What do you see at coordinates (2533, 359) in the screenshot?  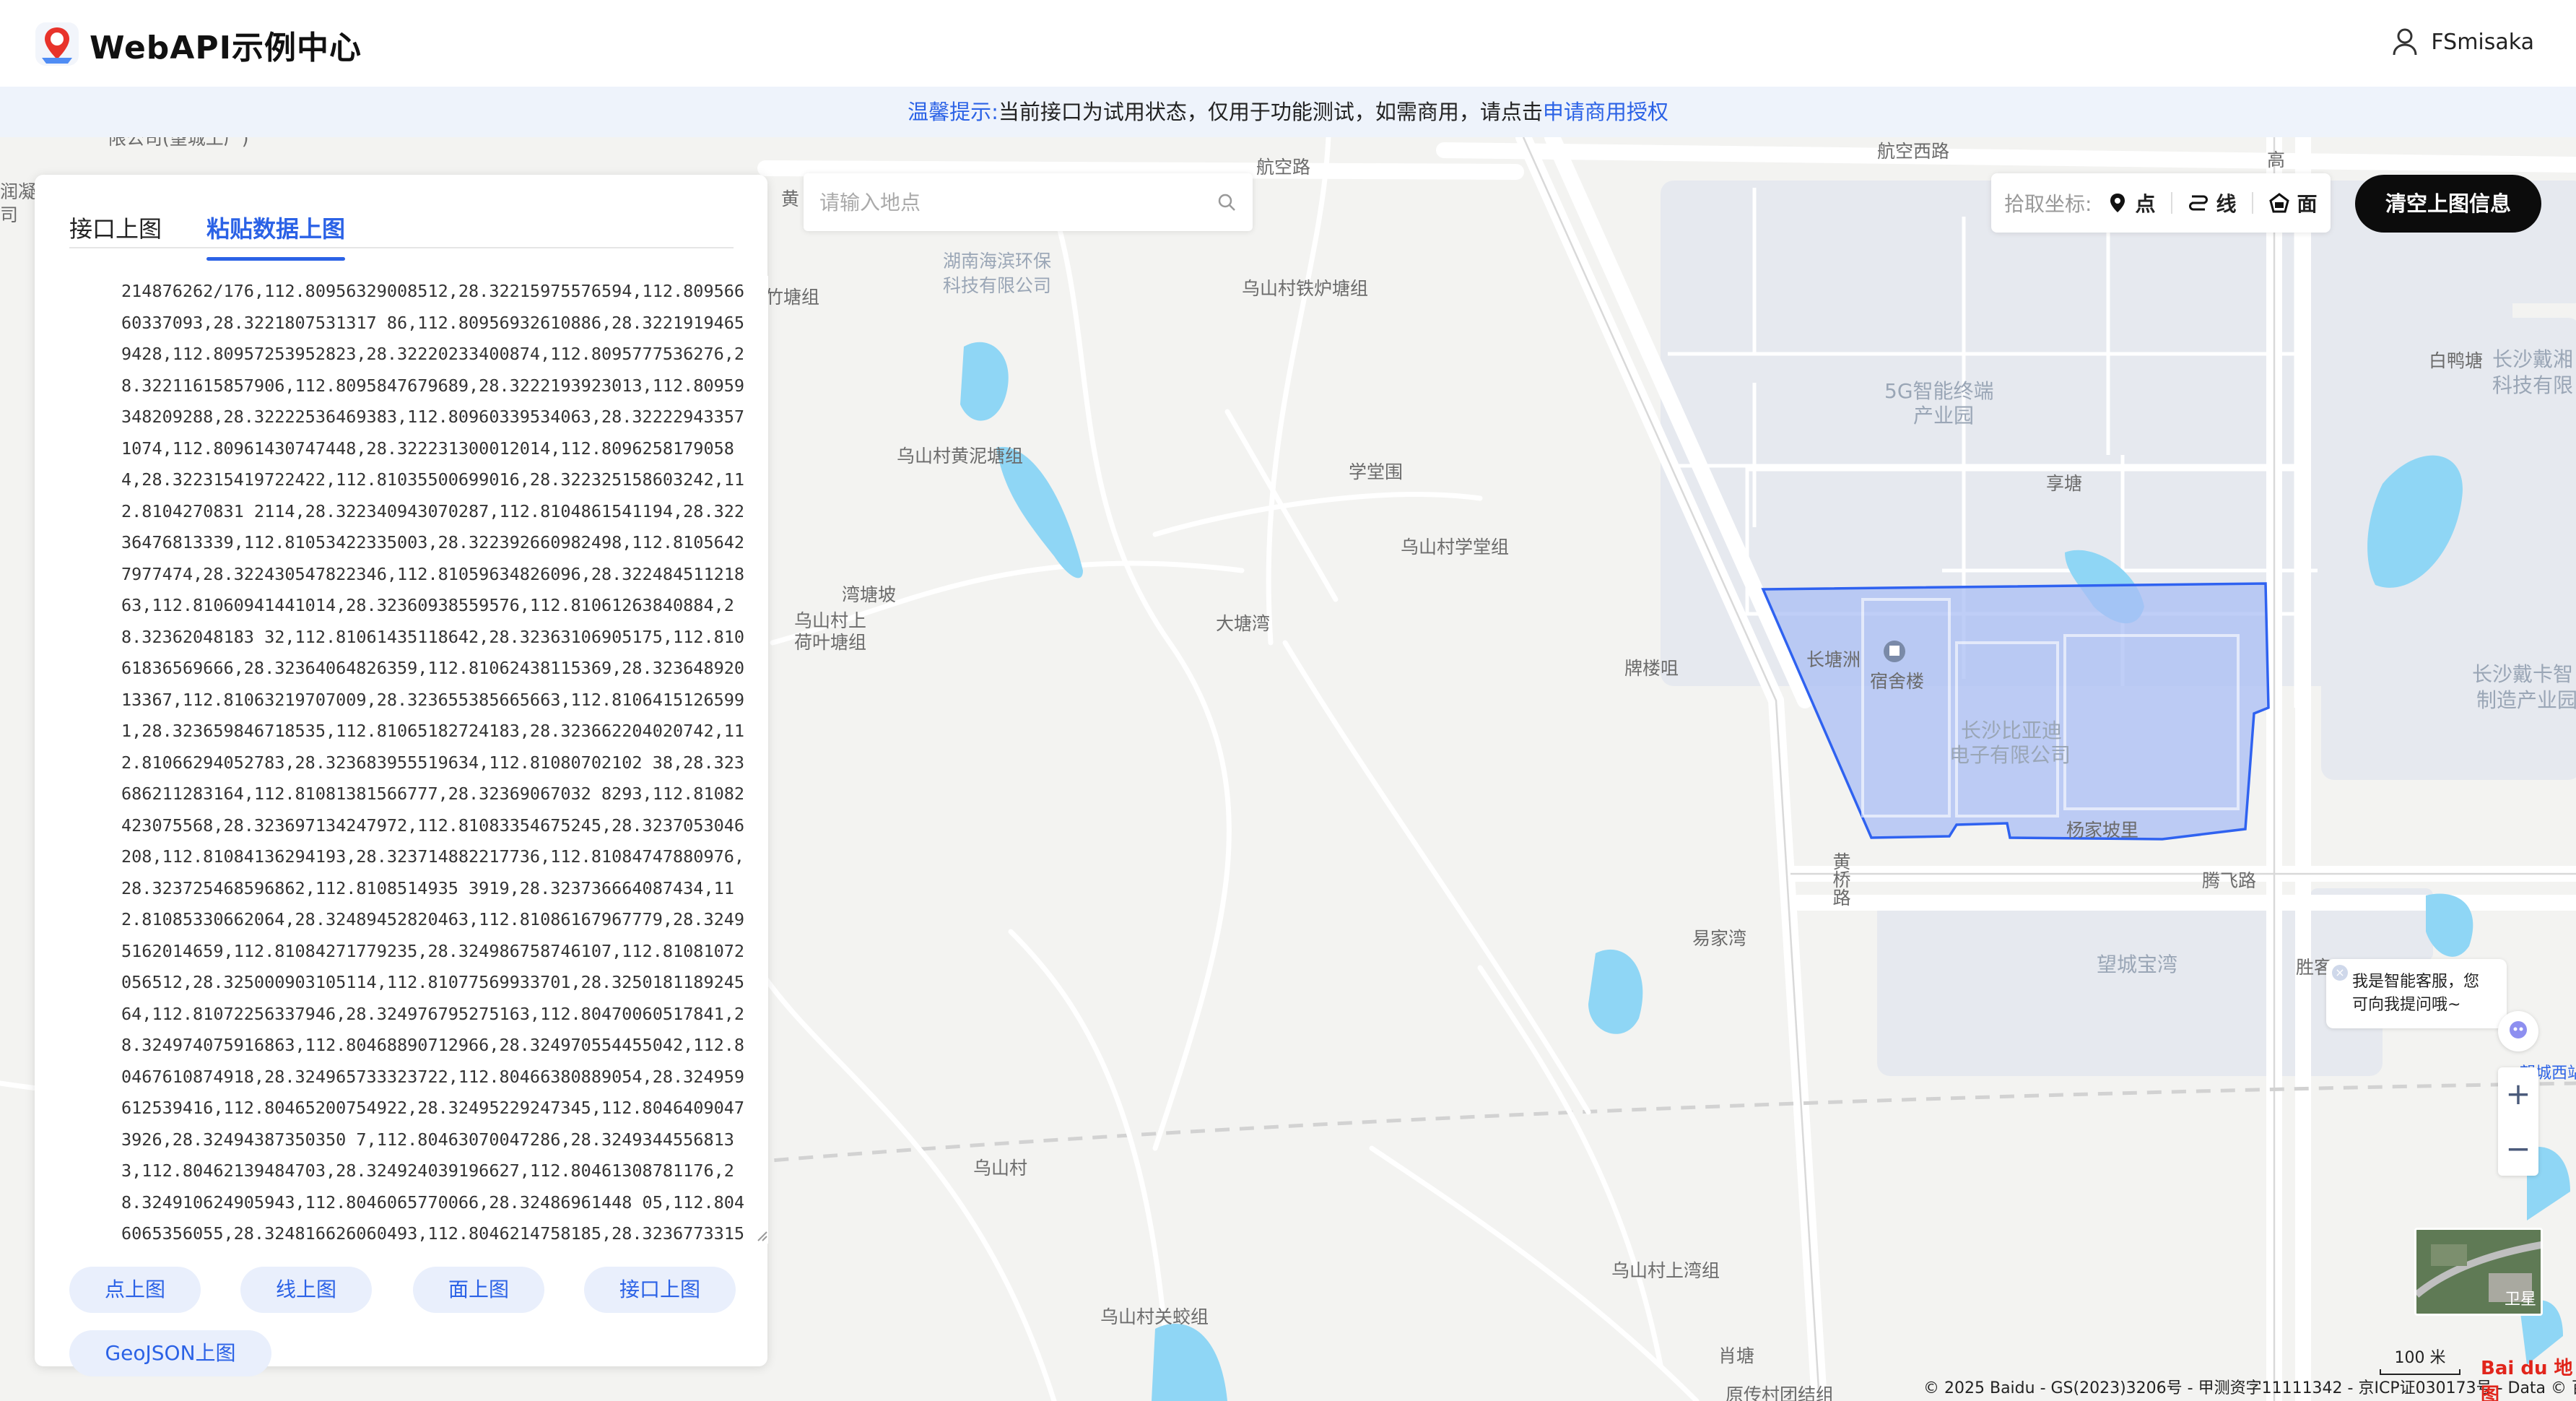 I see `map-label: 长沙戴湘` at bounding box center [2533, 359].